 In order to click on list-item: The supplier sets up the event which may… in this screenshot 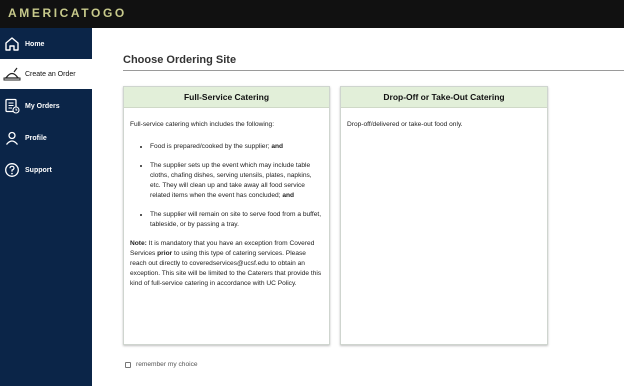, I will do `click(236, 181)`.